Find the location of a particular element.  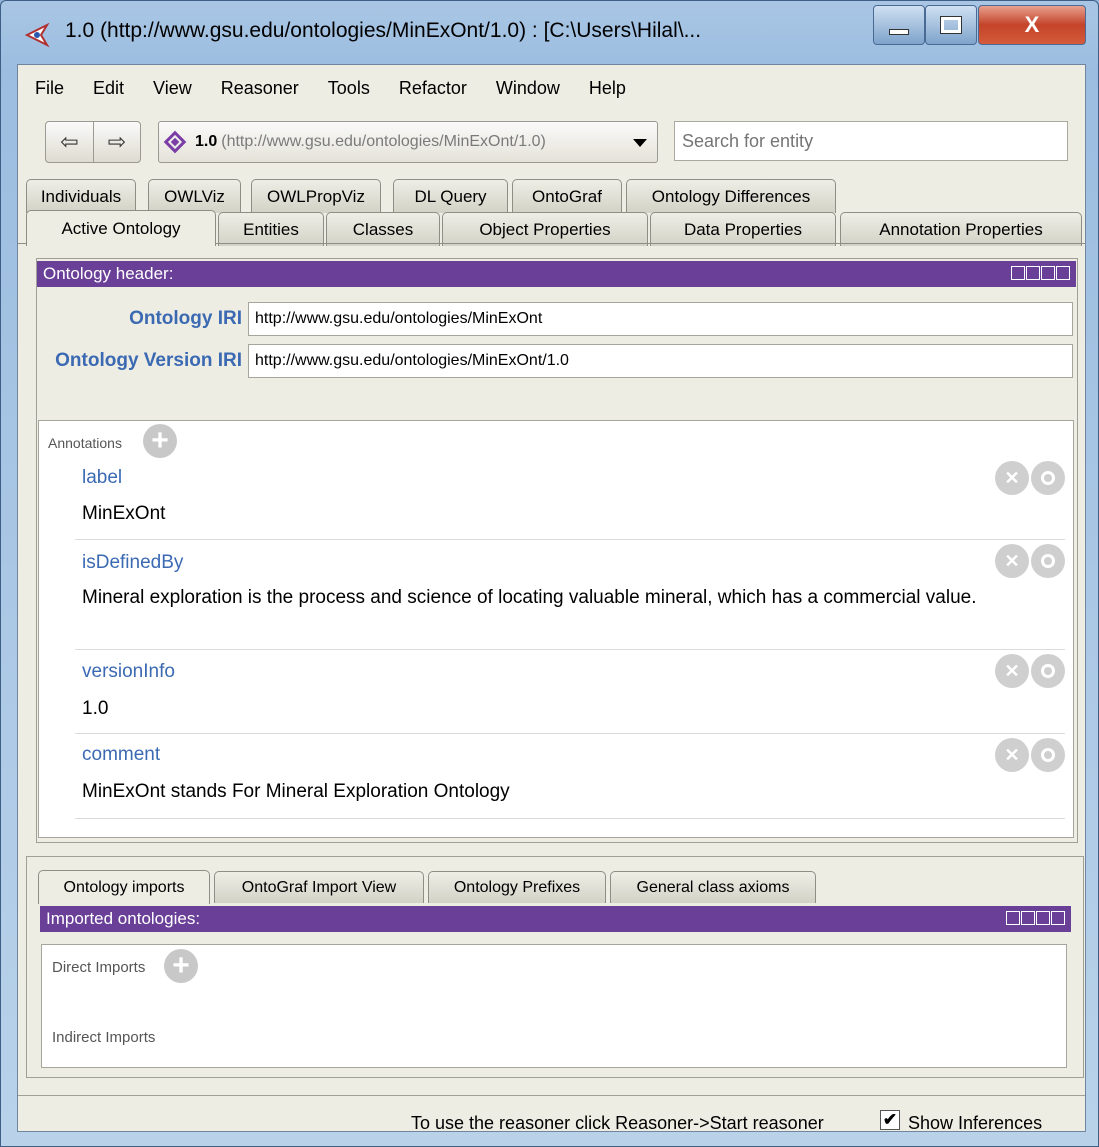

annotation-property: isDefinedBy is located at coordinates (132, 563).